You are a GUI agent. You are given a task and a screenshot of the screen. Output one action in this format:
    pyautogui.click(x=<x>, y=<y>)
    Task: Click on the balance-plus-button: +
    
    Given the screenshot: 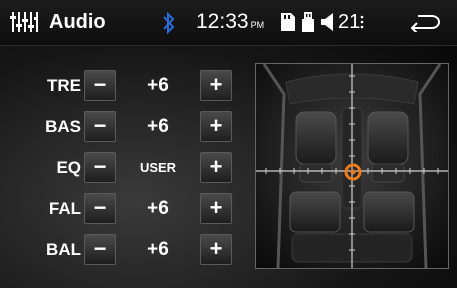 What is the action you would take?
    pyautogui.click(x=216, y=249)
    